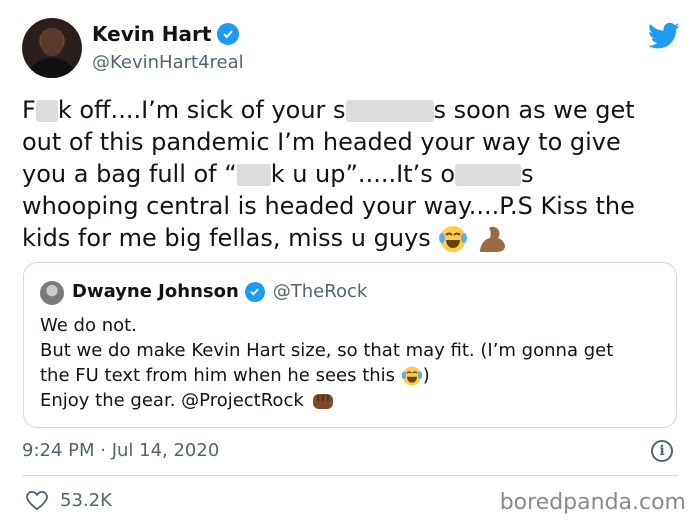 Image resolution: width=700 pixels, height=530 pixels. Describe the element at coordinates (172, 400) in the screenshot. I see `quoted-text-segment: Enjoy the gear. @ProjectRock` at that location.